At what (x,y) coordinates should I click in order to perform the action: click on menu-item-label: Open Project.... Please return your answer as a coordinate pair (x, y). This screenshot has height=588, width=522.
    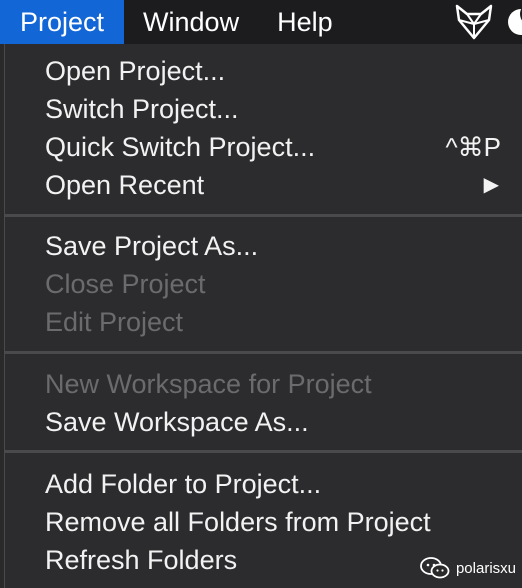
    Looking at the image, I should click on (135, 71).